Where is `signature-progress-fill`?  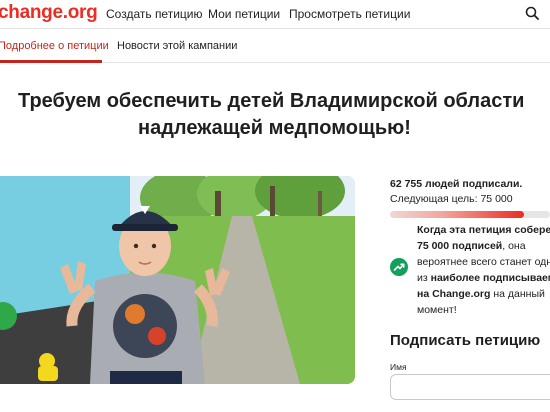 signature-progress-fill is located at coordinates (457, 214).